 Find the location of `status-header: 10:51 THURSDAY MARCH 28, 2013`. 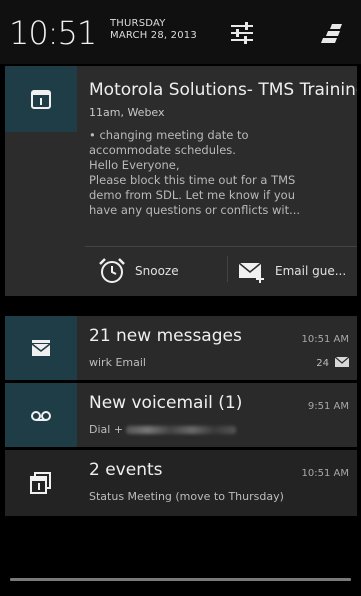

status-header: 10:51 THURSDAY MARCH 28, 2013 is located at coordinates (180, 32).